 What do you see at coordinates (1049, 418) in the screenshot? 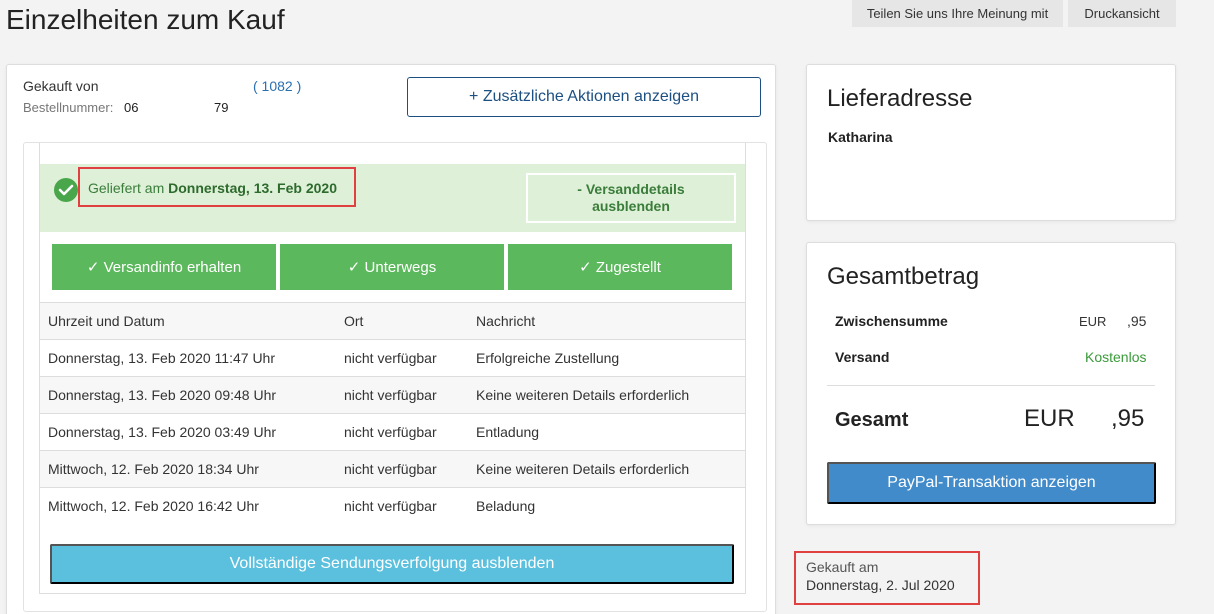
I see `grand-total-currency: EUR` at bounding box center [1049, 418].